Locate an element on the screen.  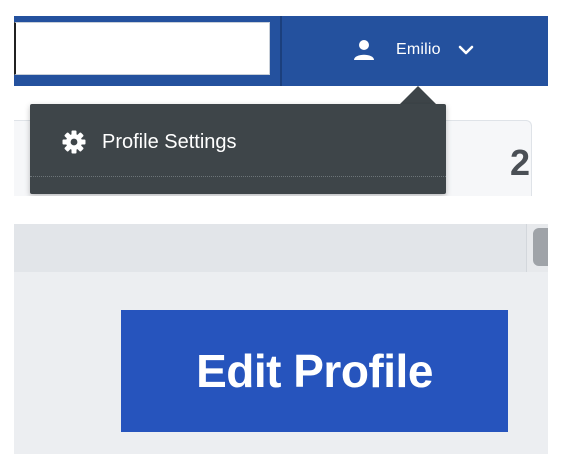
edit-profile-label: Edit Profile is located at coordinates (314, 371).